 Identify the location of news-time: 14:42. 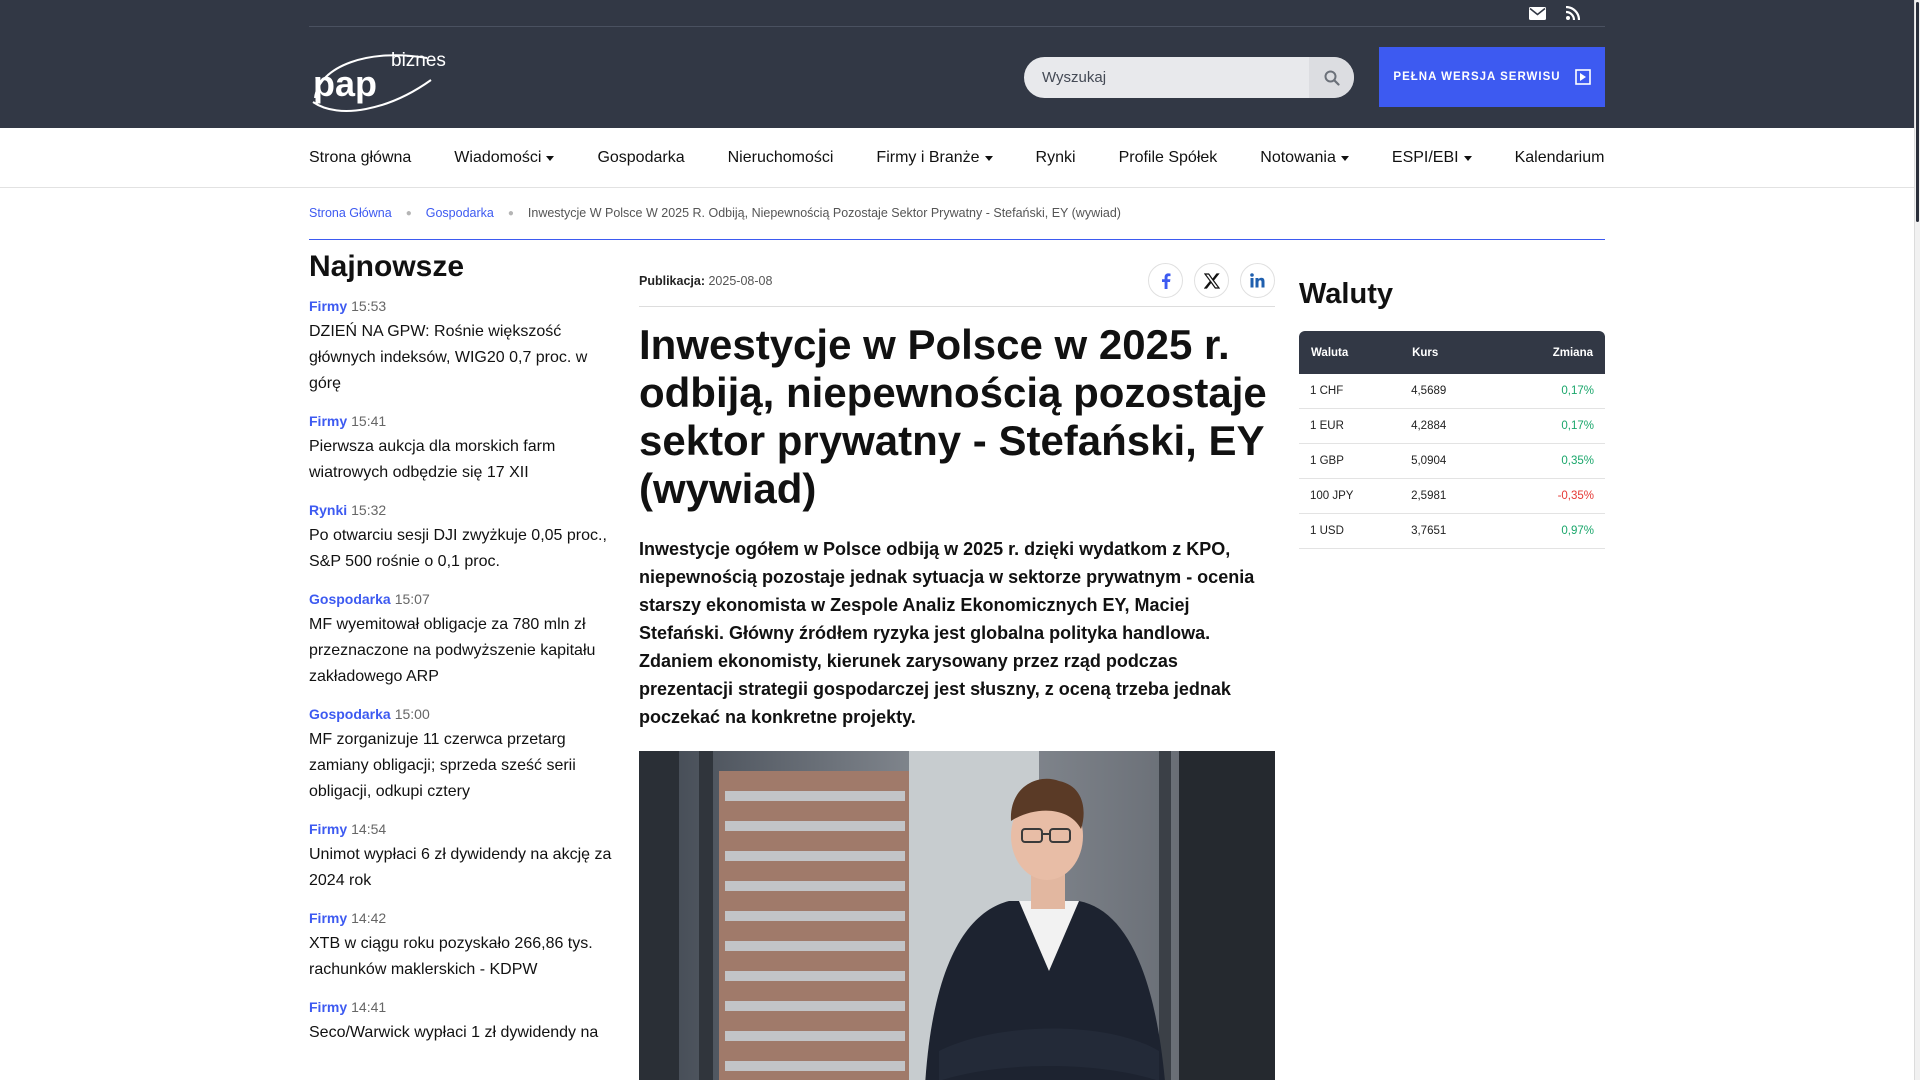
(369, 918).